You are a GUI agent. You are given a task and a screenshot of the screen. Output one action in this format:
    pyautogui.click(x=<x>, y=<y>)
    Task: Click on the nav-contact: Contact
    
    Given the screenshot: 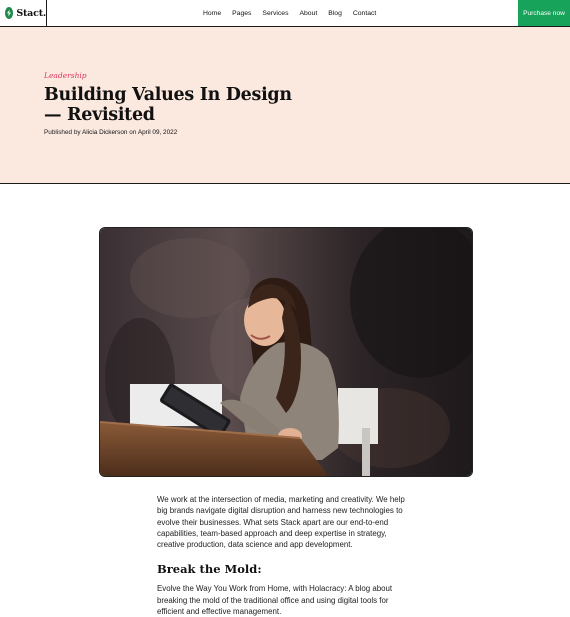 What is the action you would take?
    pyautogui.click(x=364, y=13)
    